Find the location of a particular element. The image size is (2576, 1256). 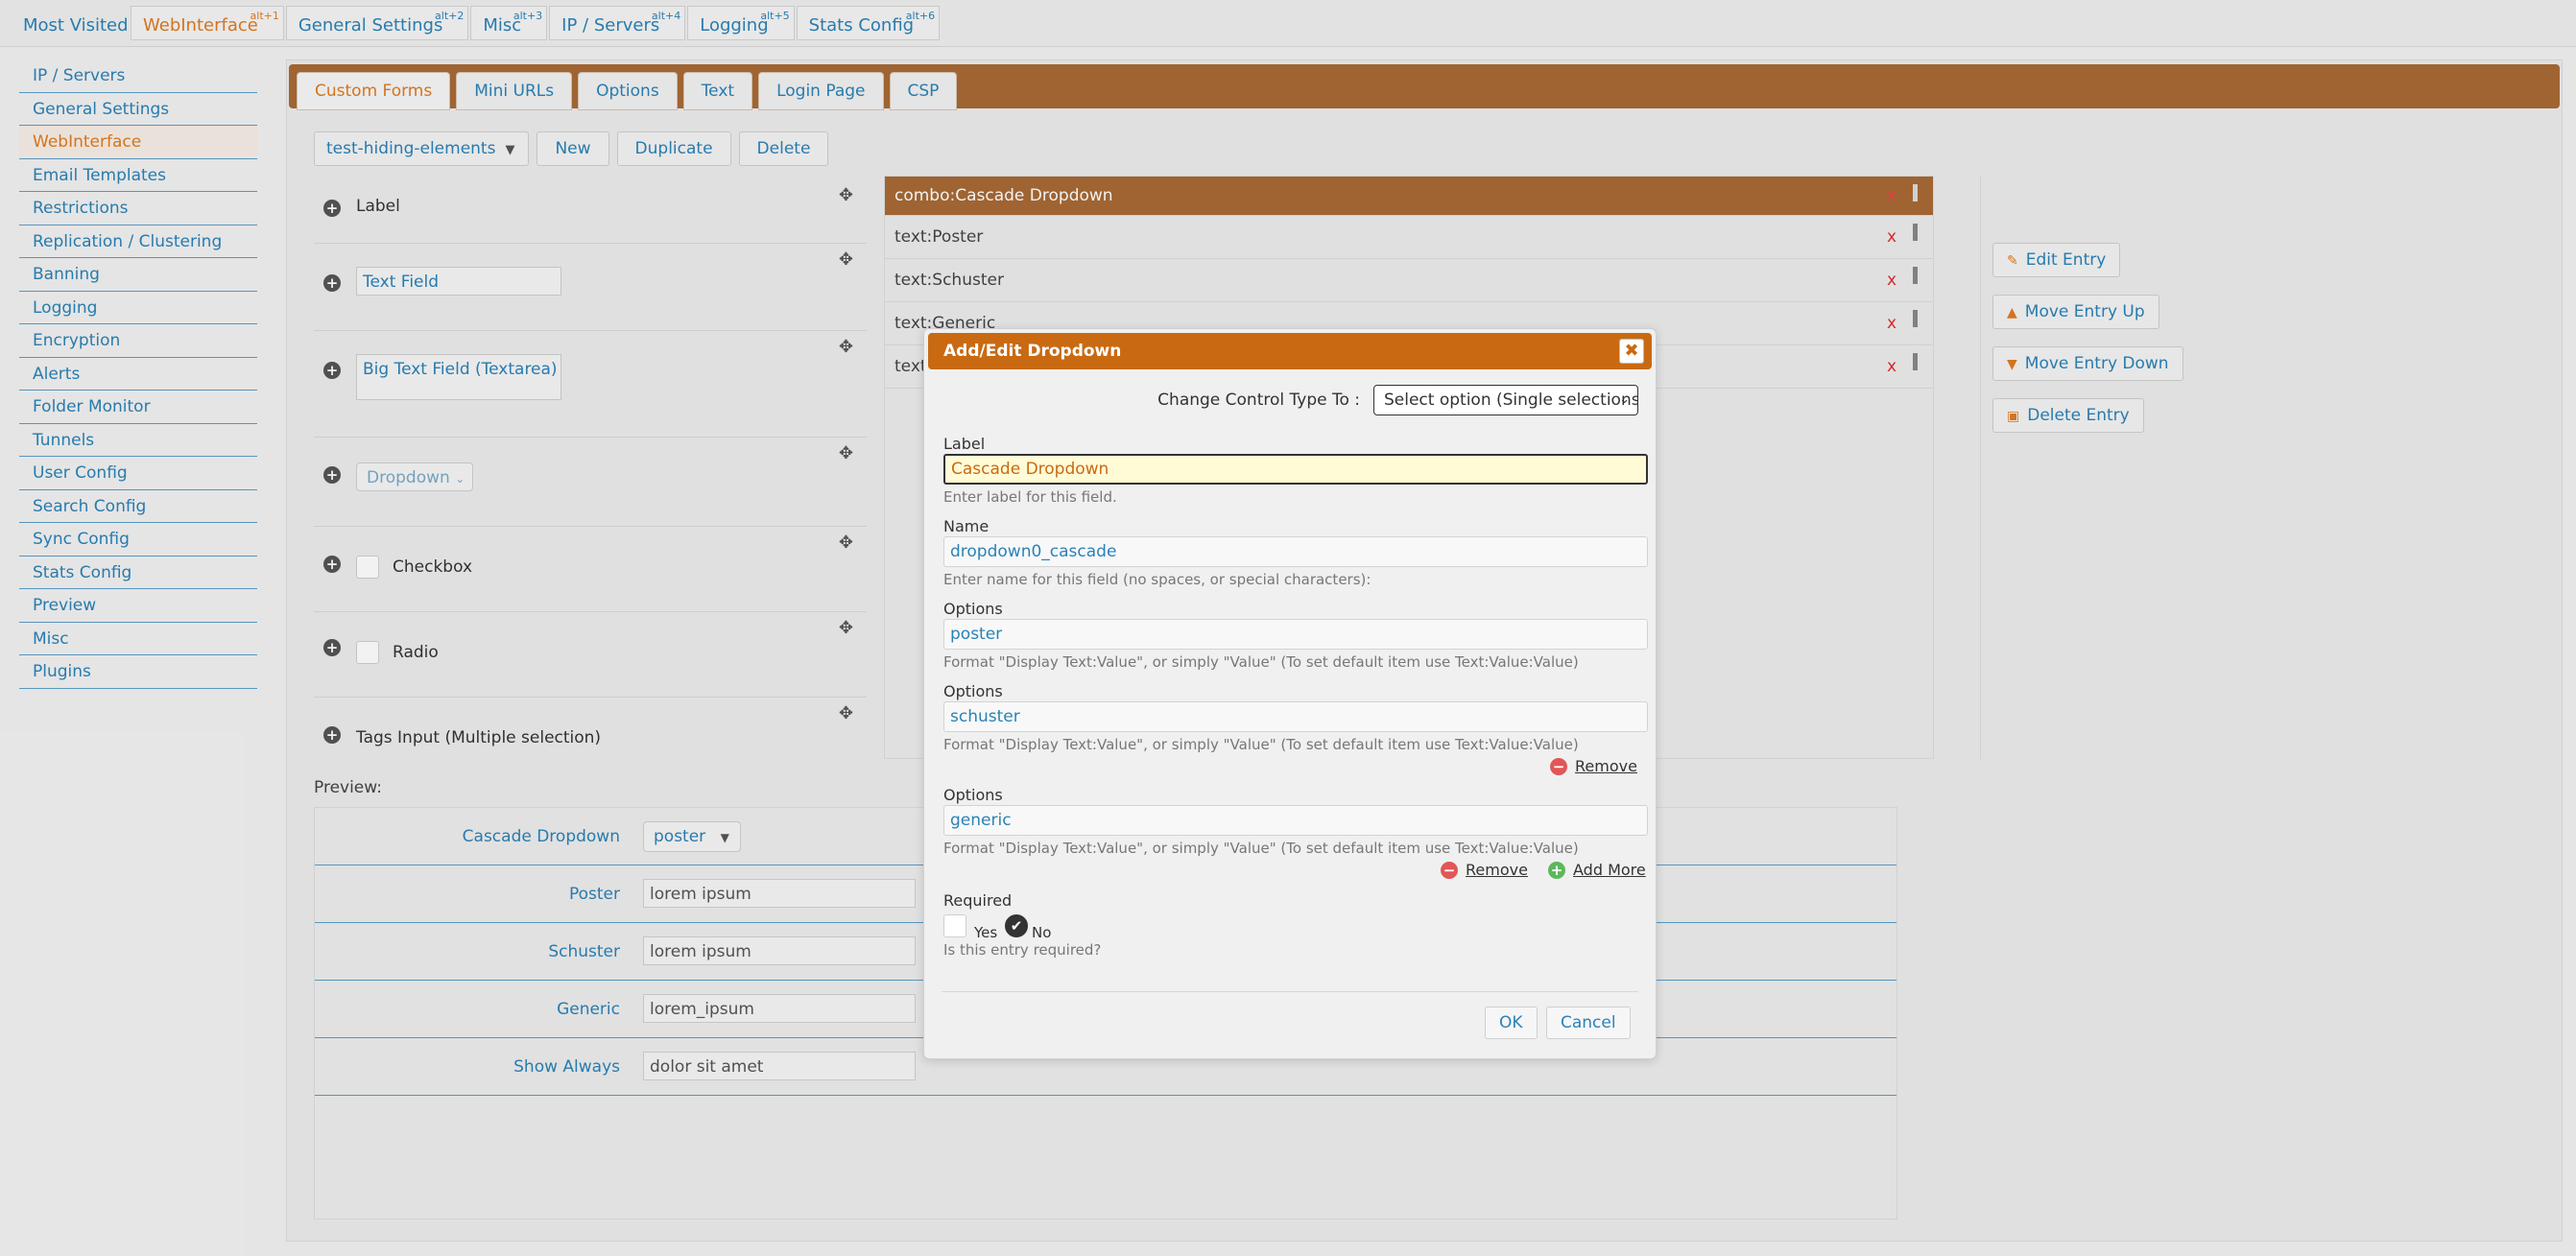

control-type-value: Select option (Single selections is located at coordinates (1511, 401).